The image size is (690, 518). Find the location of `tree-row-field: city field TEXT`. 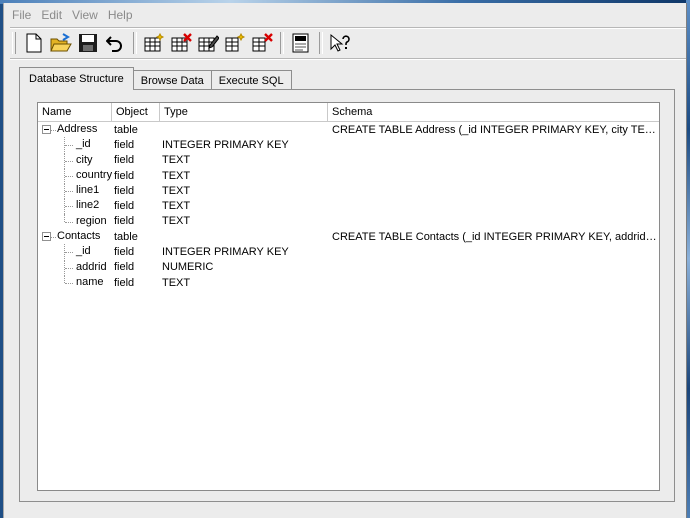

tree-row-field: city field TEXT is located at coordinates (348, 160).